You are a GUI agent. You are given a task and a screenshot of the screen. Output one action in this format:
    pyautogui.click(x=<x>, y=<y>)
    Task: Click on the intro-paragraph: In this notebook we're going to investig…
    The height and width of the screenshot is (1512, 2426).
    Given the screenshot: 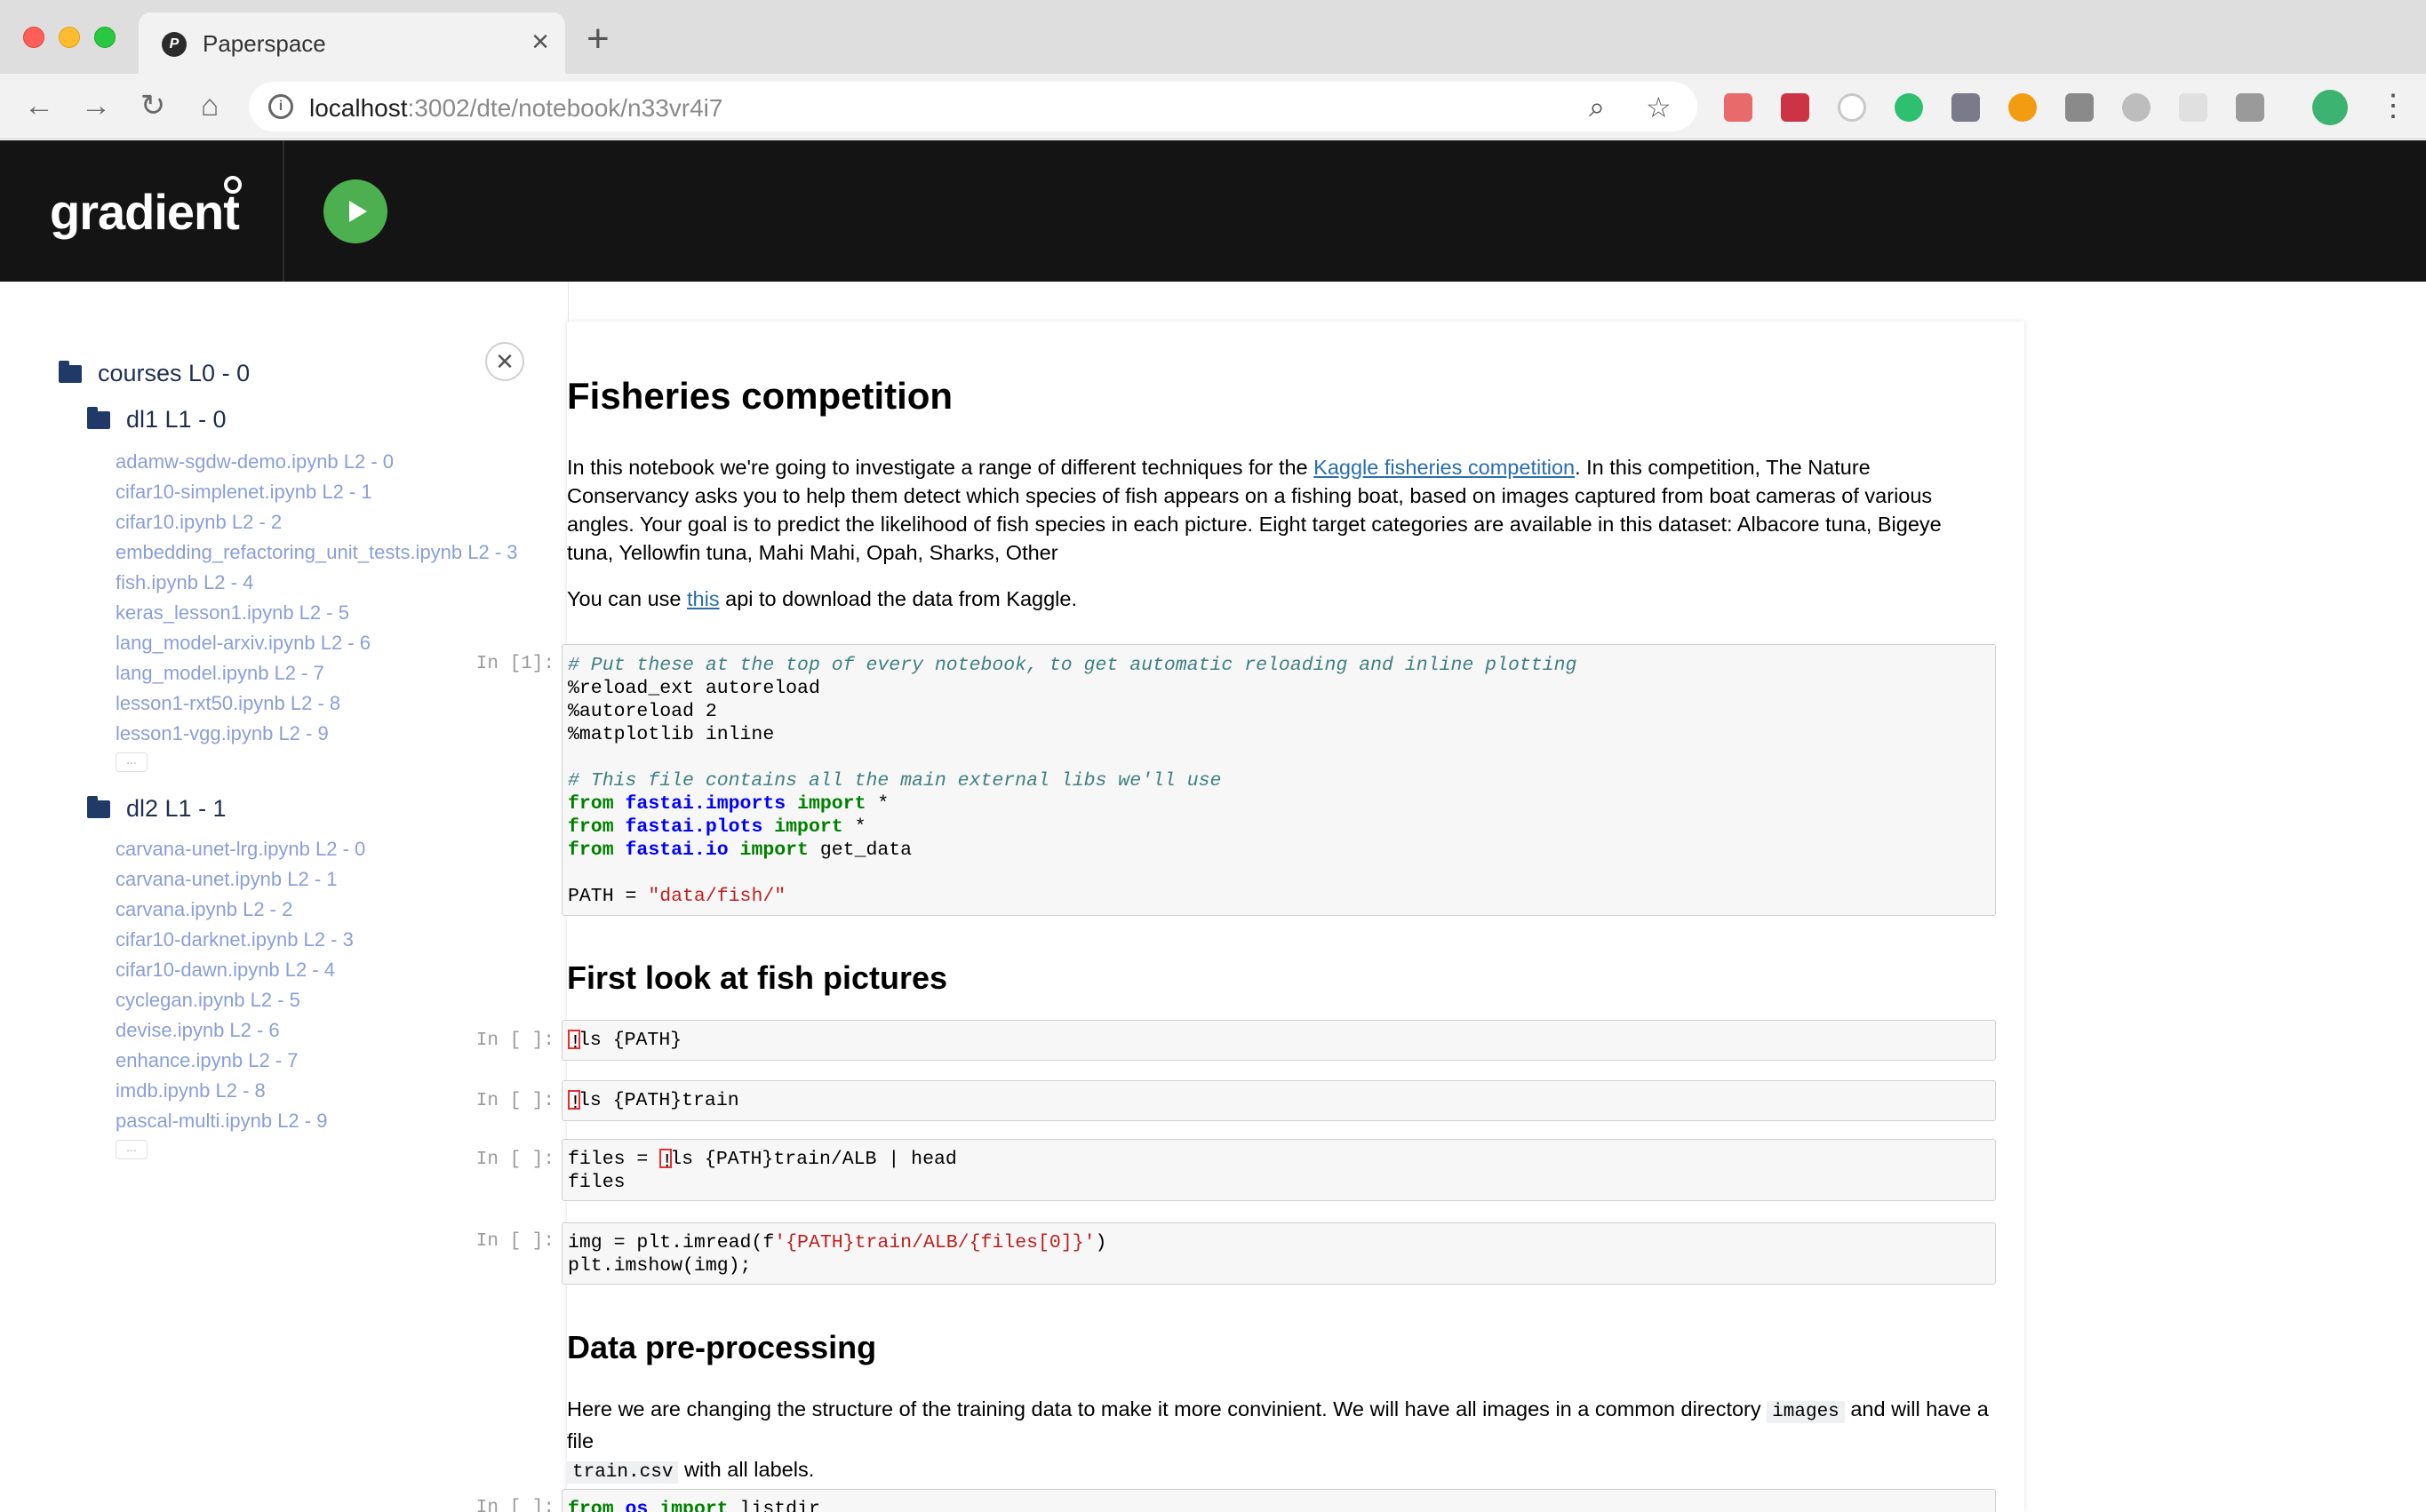 What is the action you would take?
    pyautogui.click(x=1254, y=510)
    